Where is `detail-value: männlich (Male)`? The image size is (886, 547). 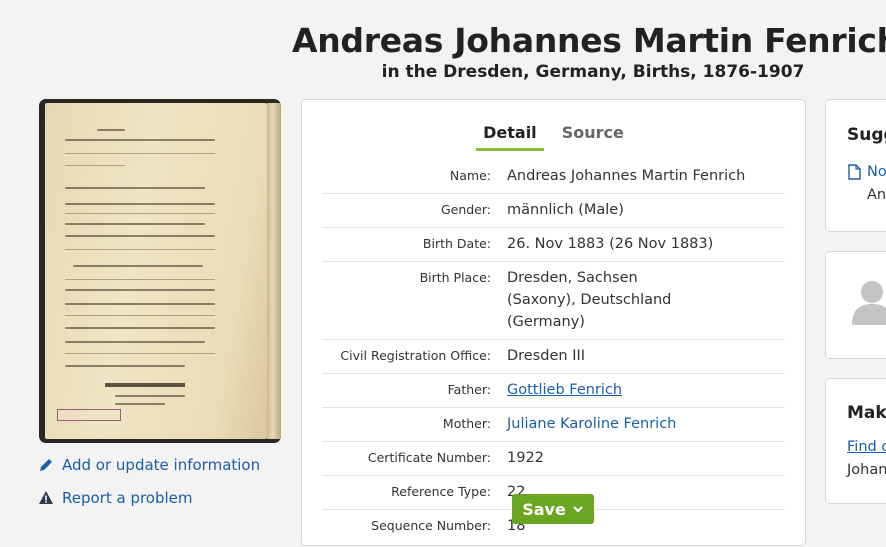 detail-value: männlich (Male) is located at coordinates (565, 210).